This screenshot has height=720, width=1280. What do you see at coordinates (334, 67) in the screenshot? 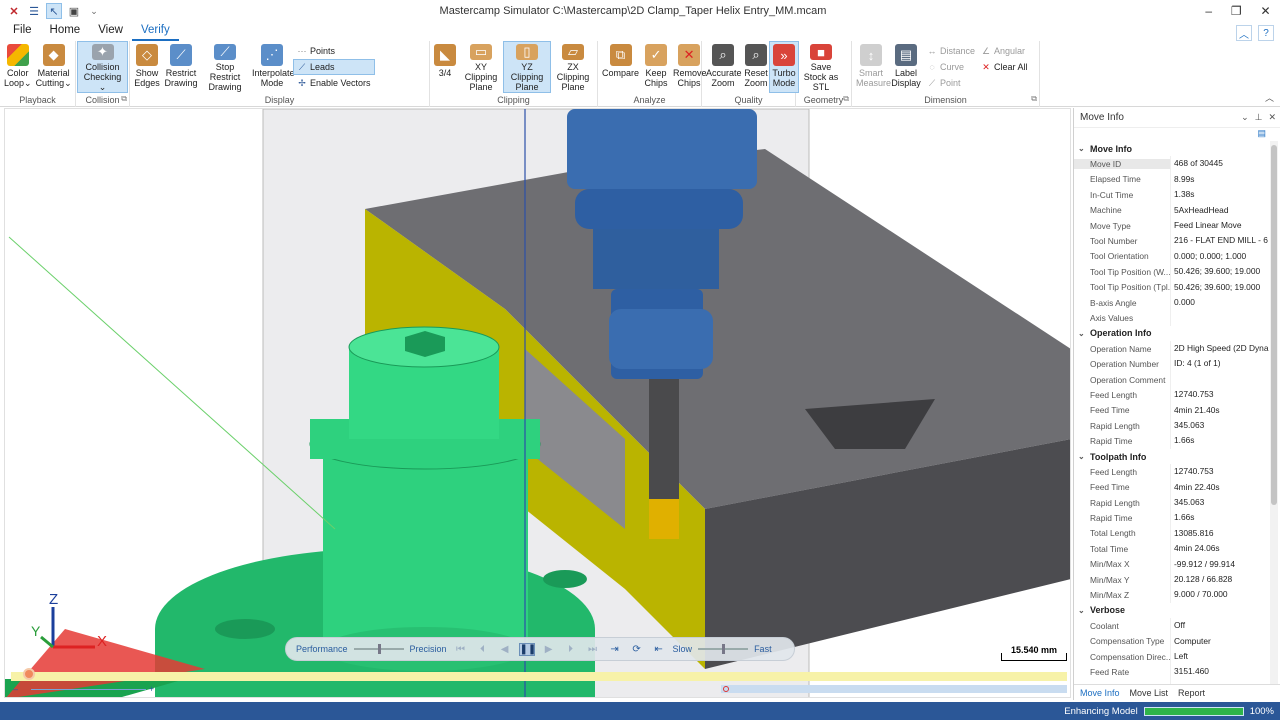
I see `leads-toggle: ⟋ Leads` at bounding box center [334, 67].